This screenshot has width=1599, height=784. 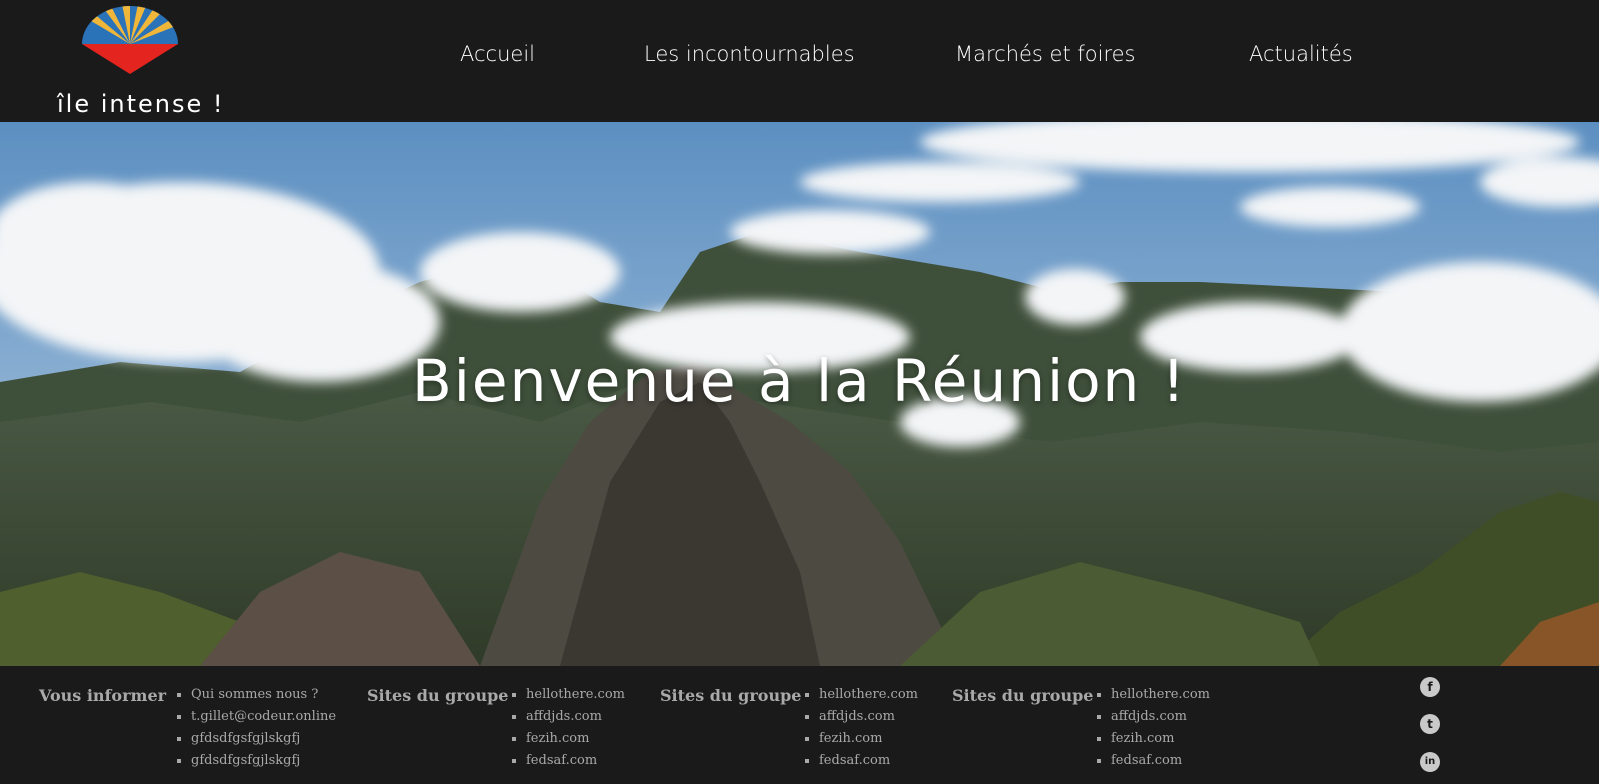 What do you see at coordinates (256, 717) in the screenshot?
I see `footer-link: t.gillet@codeur.online` at bounding box center [256, 717].